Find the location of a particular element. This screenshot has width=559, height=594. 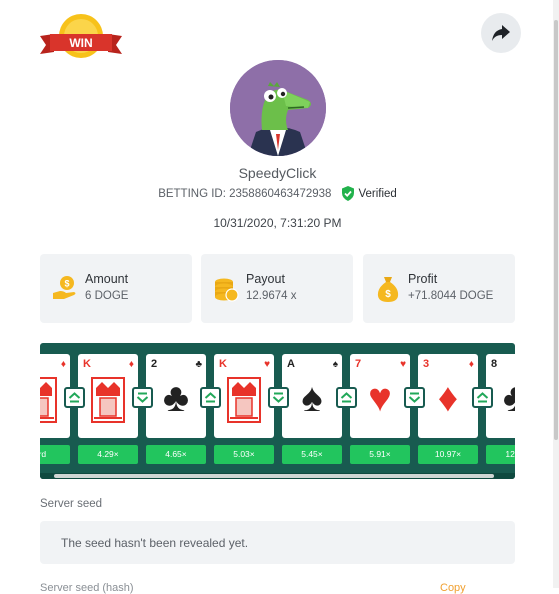

playing-card: 2 ♣ ♣ is located at coordinates (176, 396).